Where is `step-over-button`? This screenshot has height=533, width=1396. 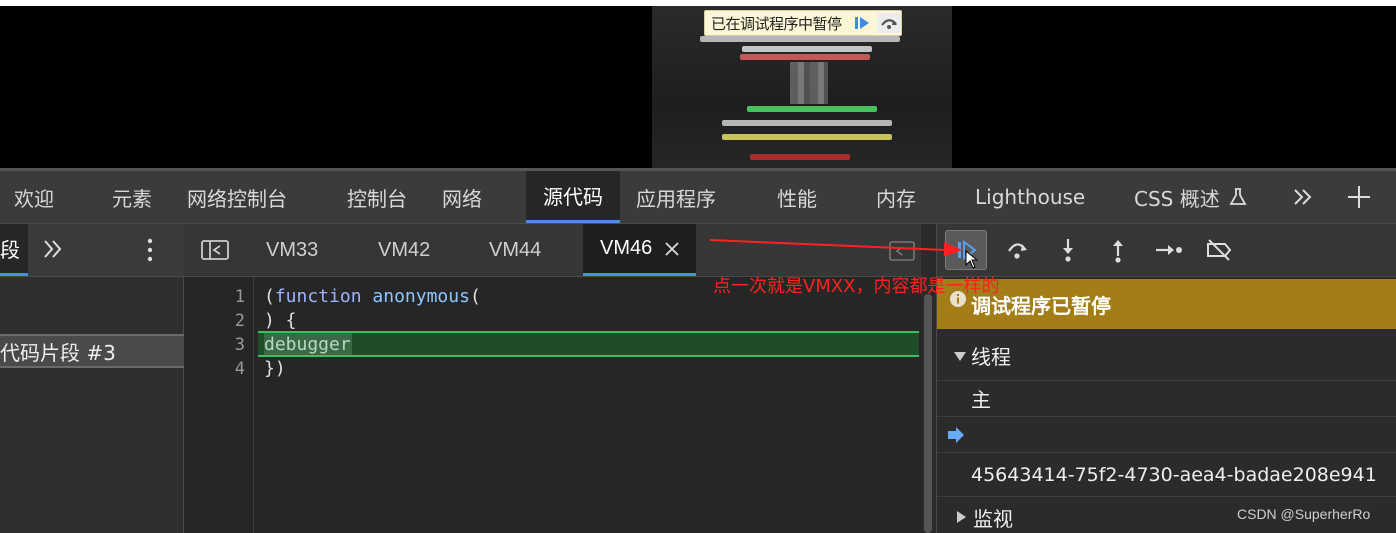
step-over-button is located at coordinates (1017, 250).